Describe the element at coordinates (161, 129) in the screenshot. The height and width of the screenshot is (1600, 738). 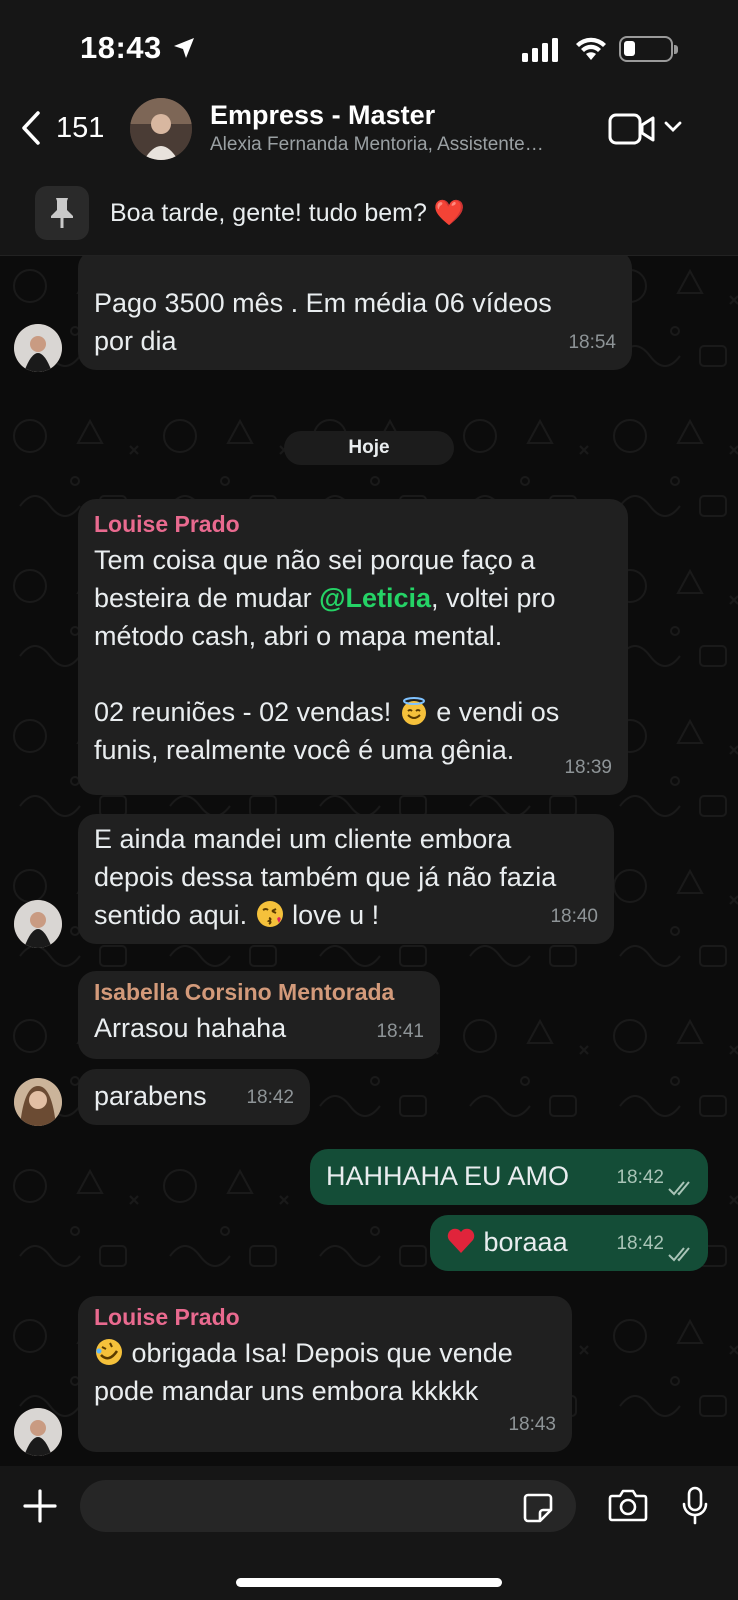
I see `group-avatar` at that location.